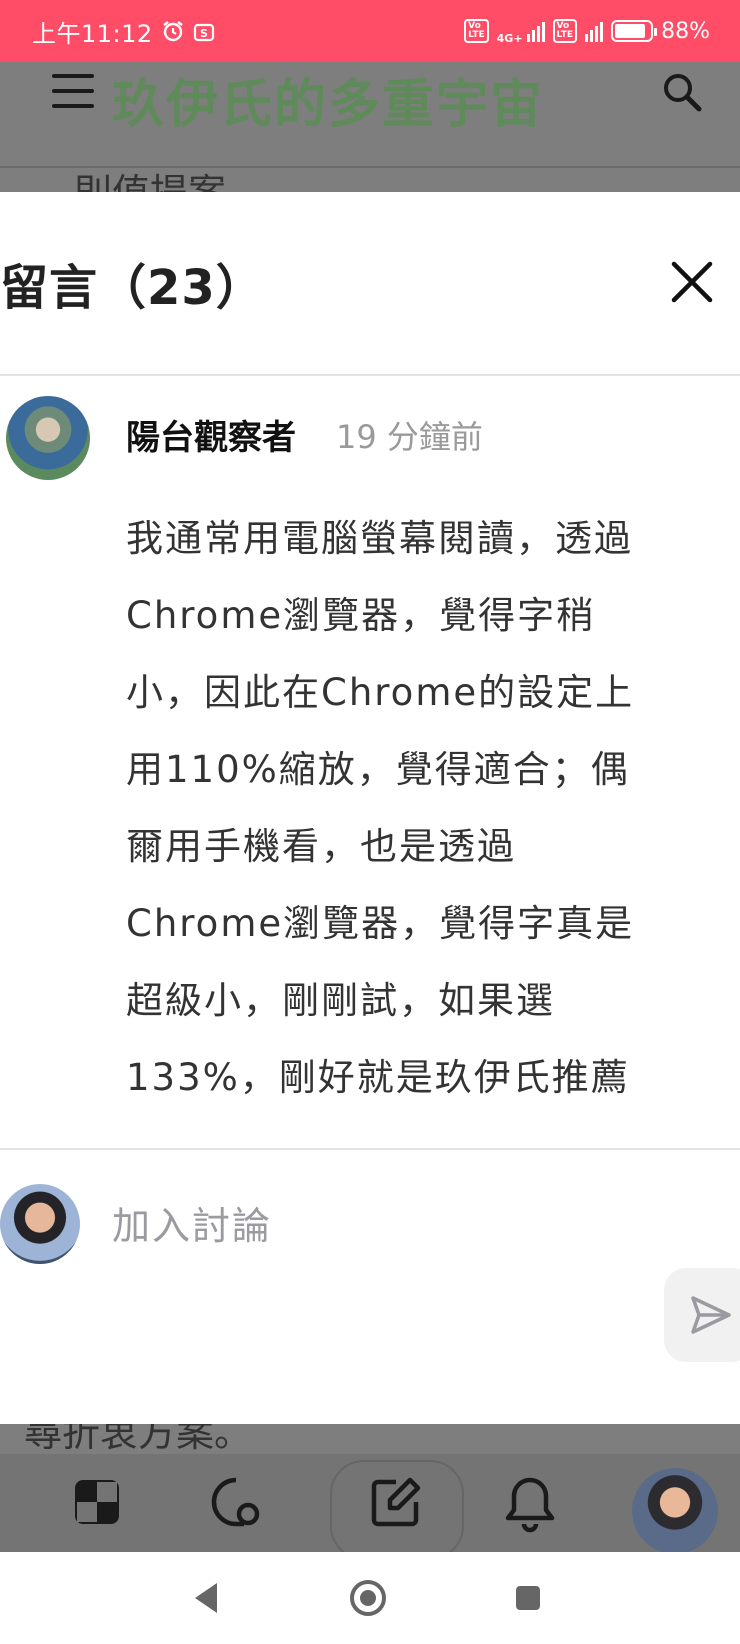 This screenshot has width=740, height=1644. Describe the element at coordinates (48, 438) in the screenshot. I see `commenter-avatar` at that location.